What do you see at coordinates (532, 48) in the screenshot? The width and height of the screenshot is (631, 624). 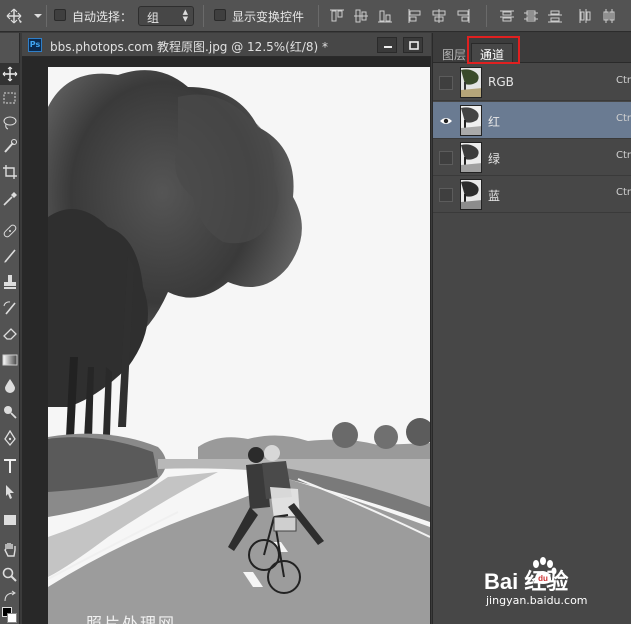 I see `panel-tab-bar: 图层 通道` at bounding box center [532, 48].